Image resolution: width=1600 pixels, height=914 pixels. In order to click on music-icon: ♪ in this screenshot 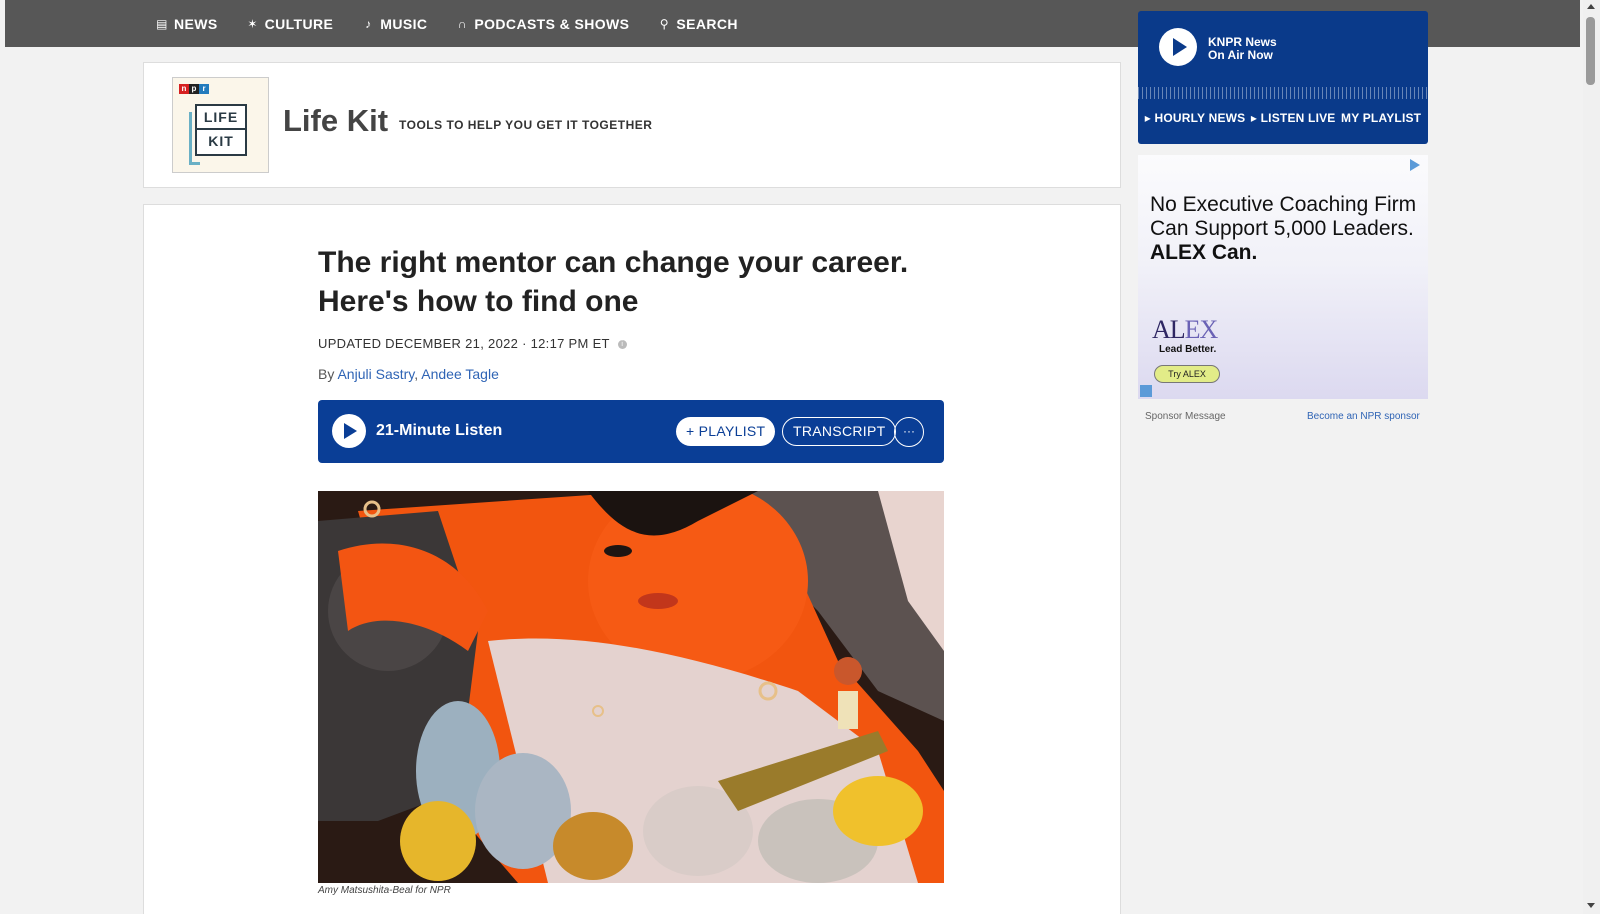, I will do `click(368, 23)`.